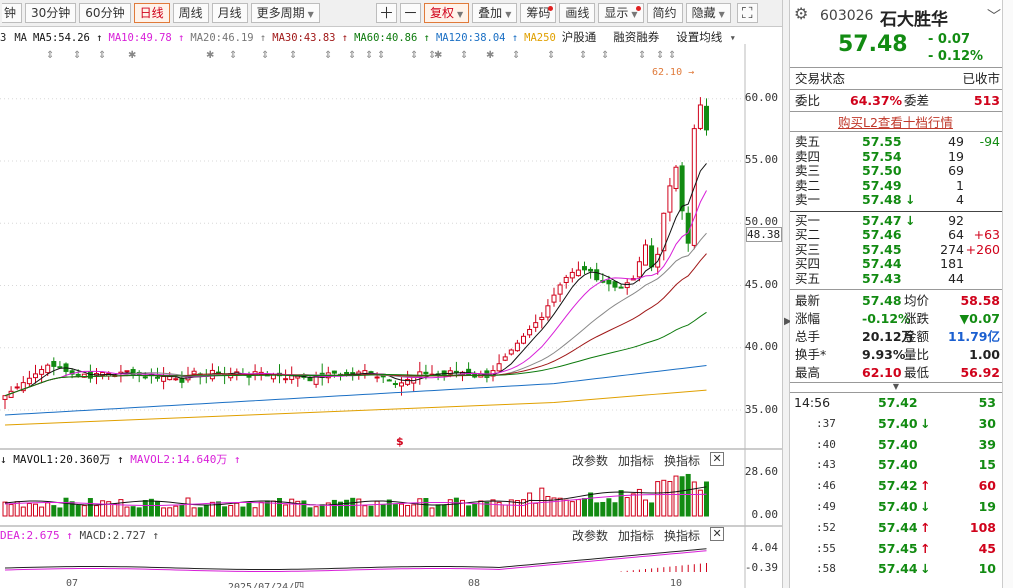  What do you see at coordinates (636, 535) in the screenshot?
I see `macd-add-indicator-button: 加指标` at bounding box center [636, 535].